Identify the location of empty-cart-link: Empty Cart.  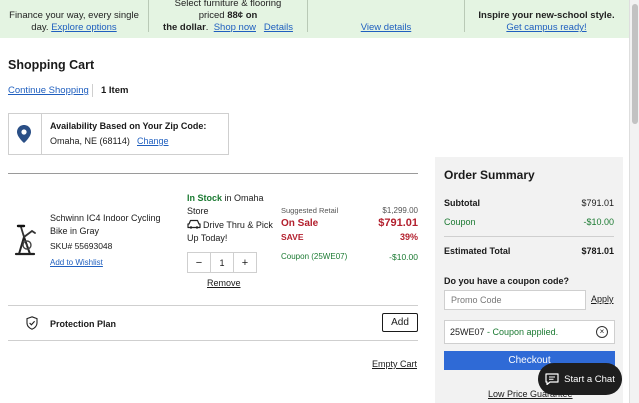
(394, 364).